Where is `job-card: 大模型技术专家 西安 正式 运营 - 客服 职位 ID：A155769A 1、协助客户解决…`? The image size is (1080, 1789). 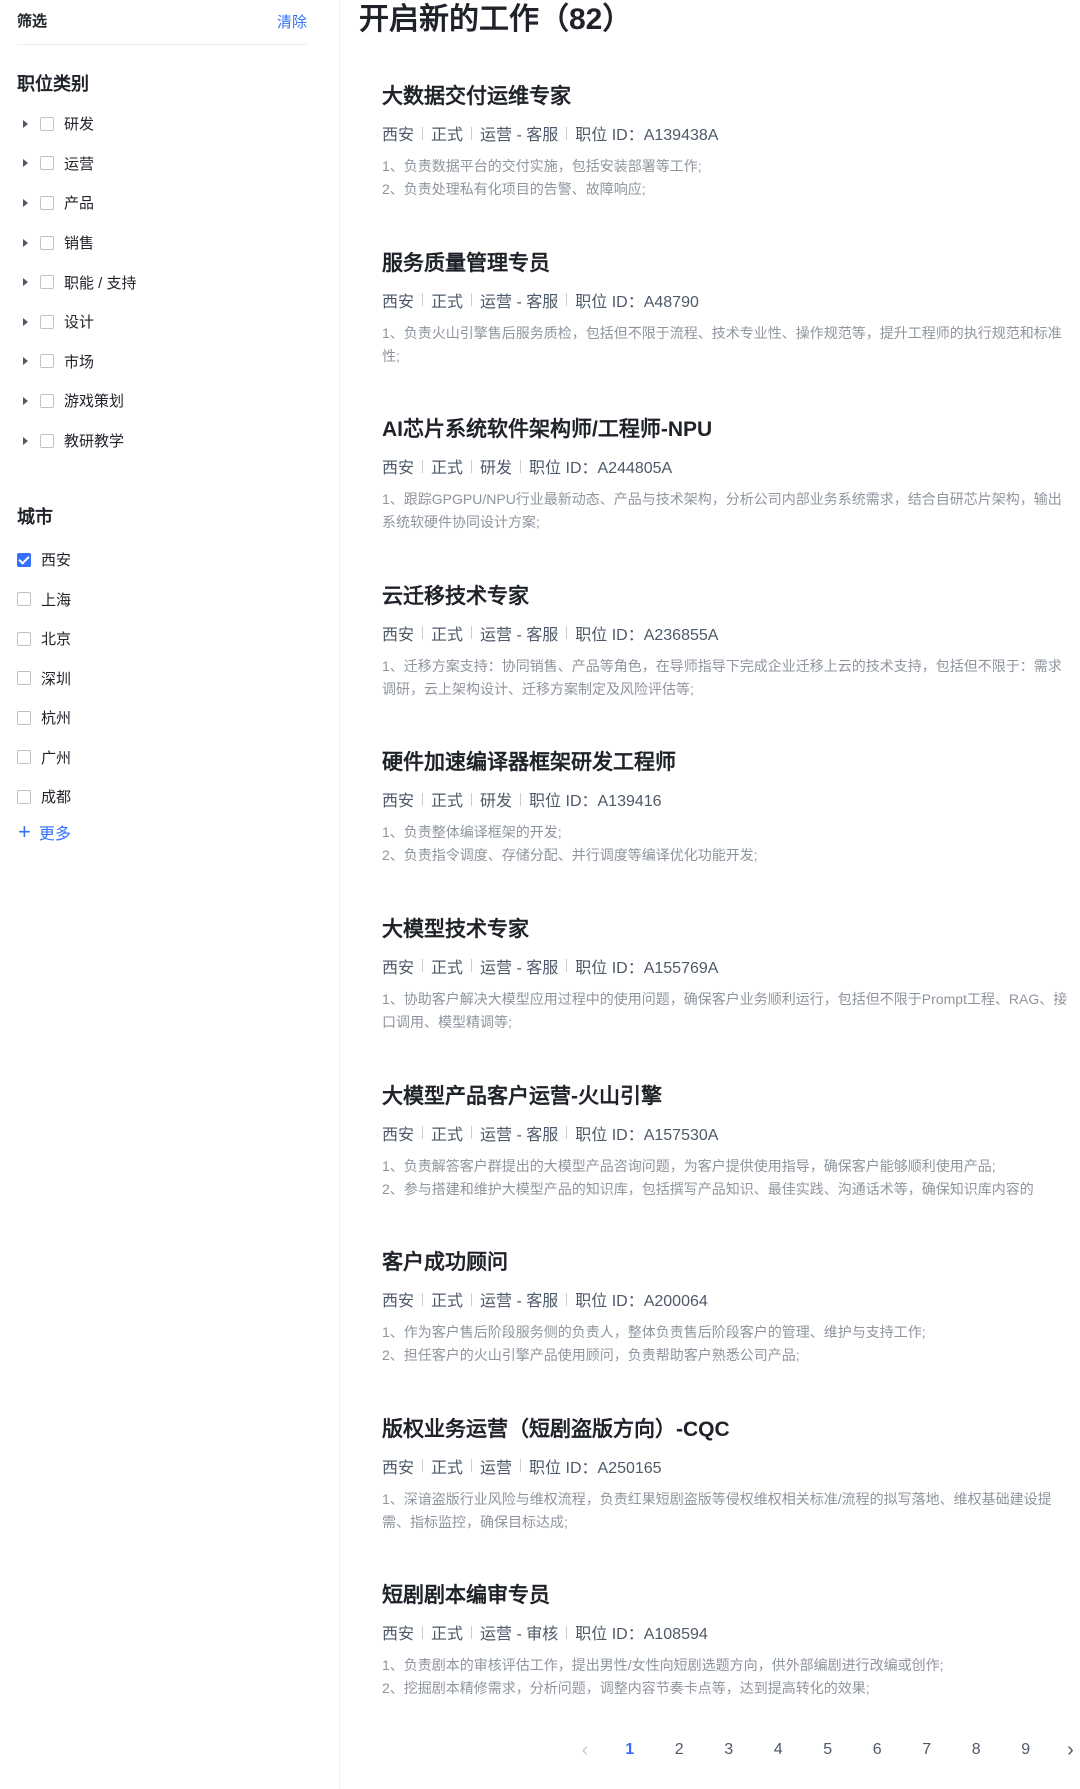 job-card: 大模型技术专家 西安 正式 运营 - 客服 职位 ID：A155769A 1、协助客户解决… is located at coordinates (727, 998).